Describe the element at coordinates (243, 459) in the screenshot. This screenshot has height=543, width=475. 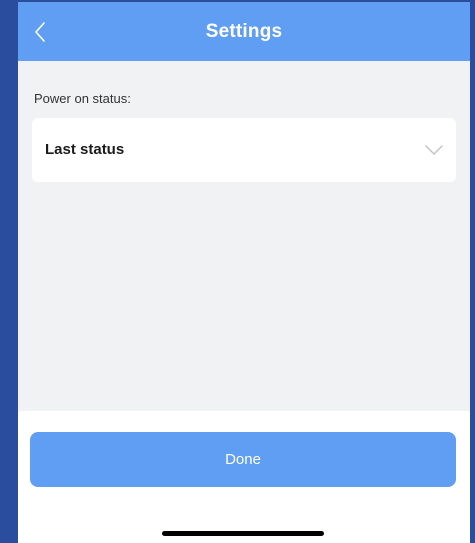
I see `done-button: Done` at that location.